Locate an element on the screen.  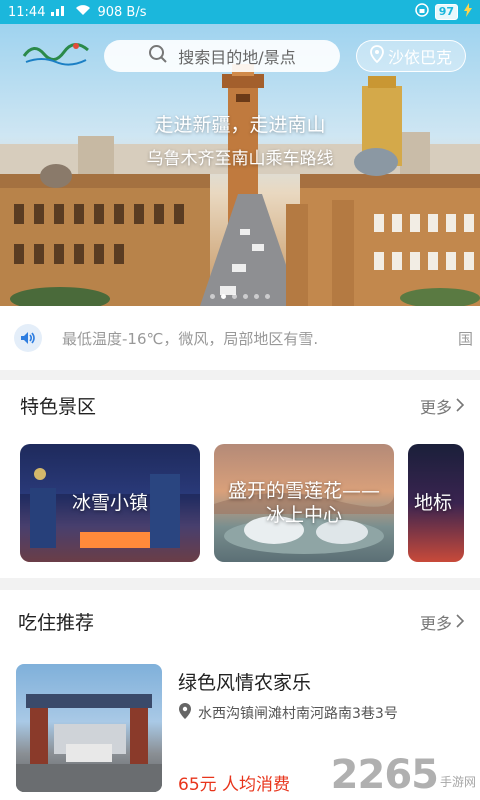
signal-icon is located at coordinates (60, 12).